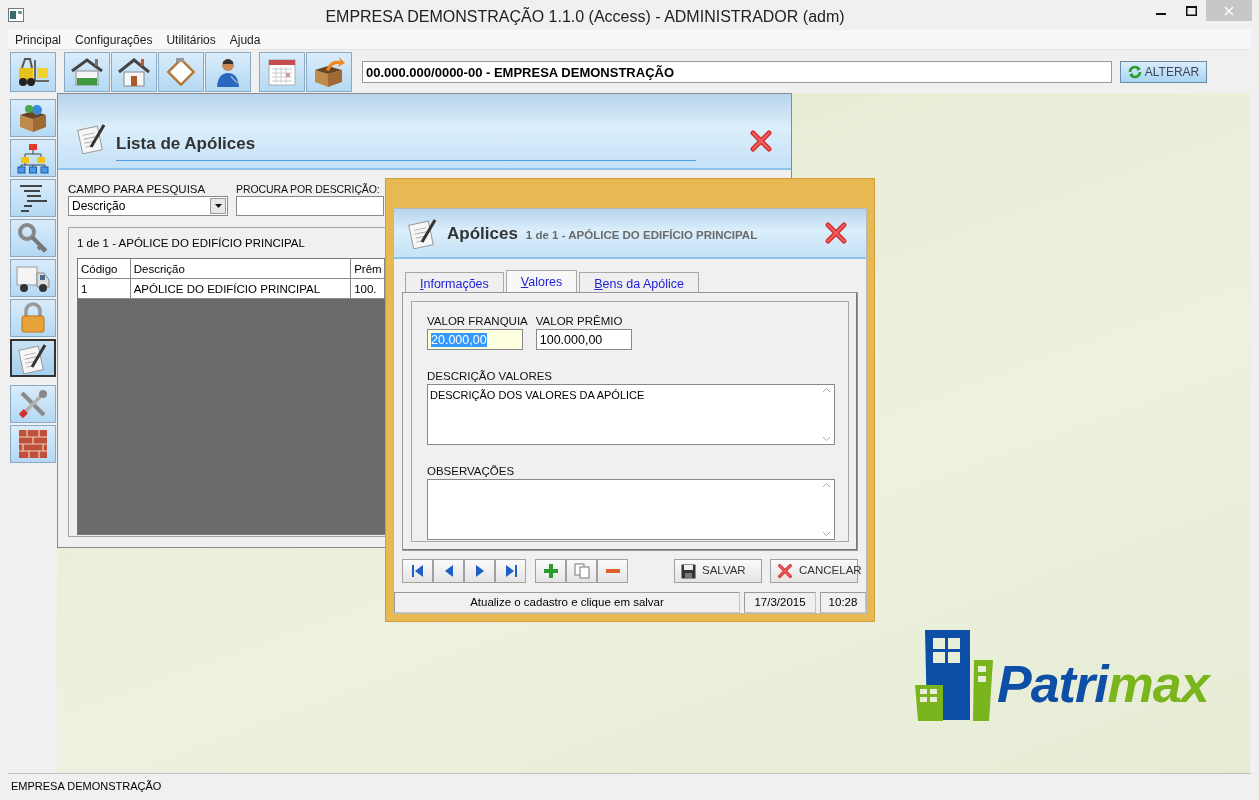 The image size is (1259, 800). Describe the element at coordinates (510, 571) in the screenshot. I see `last-button` at that location.